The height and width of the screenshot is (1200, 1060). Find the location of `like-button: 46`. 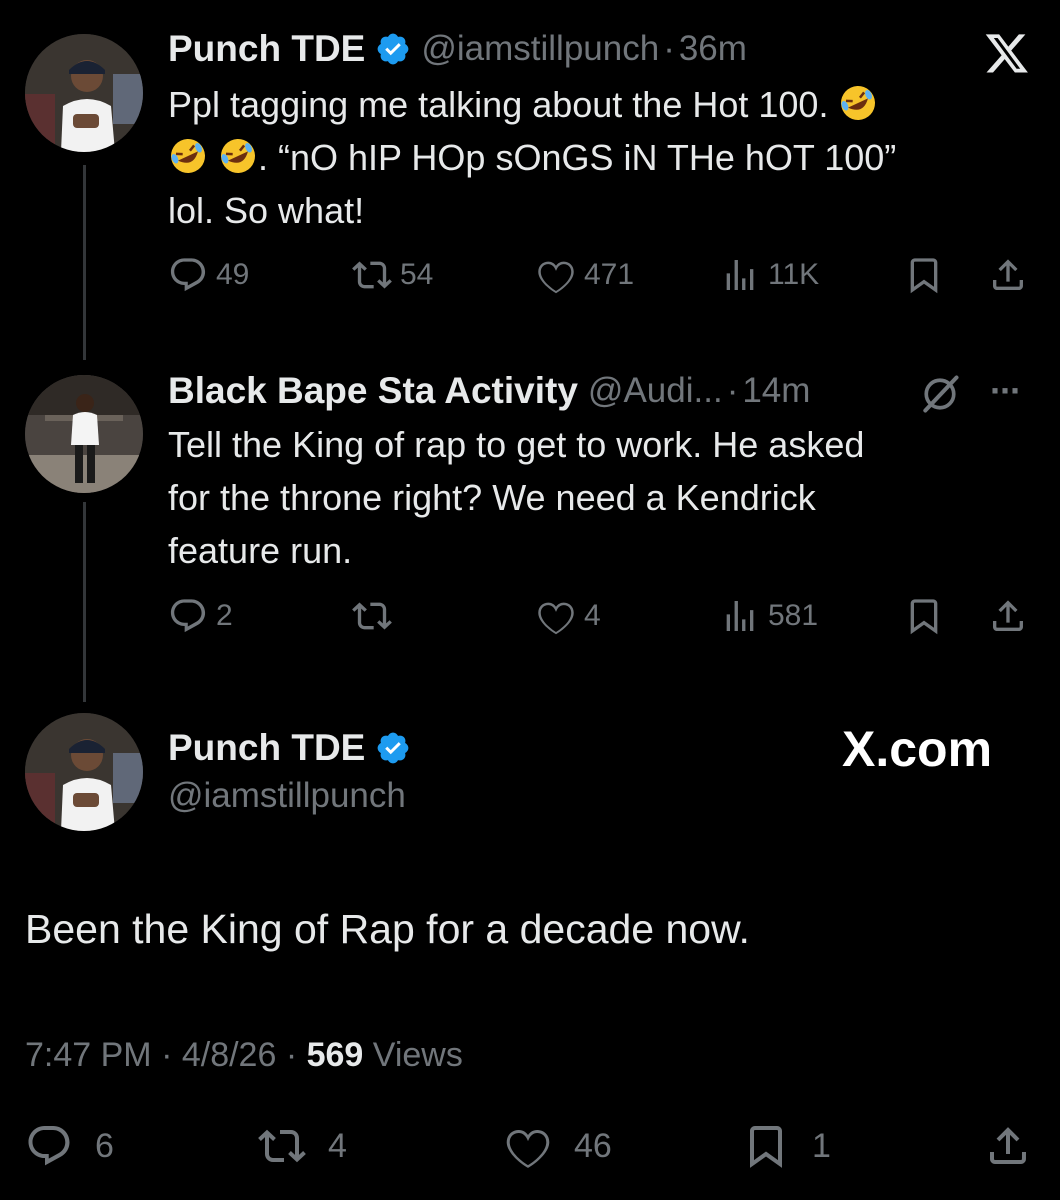

like-button: 46 is located at coordinates (558, 1146).